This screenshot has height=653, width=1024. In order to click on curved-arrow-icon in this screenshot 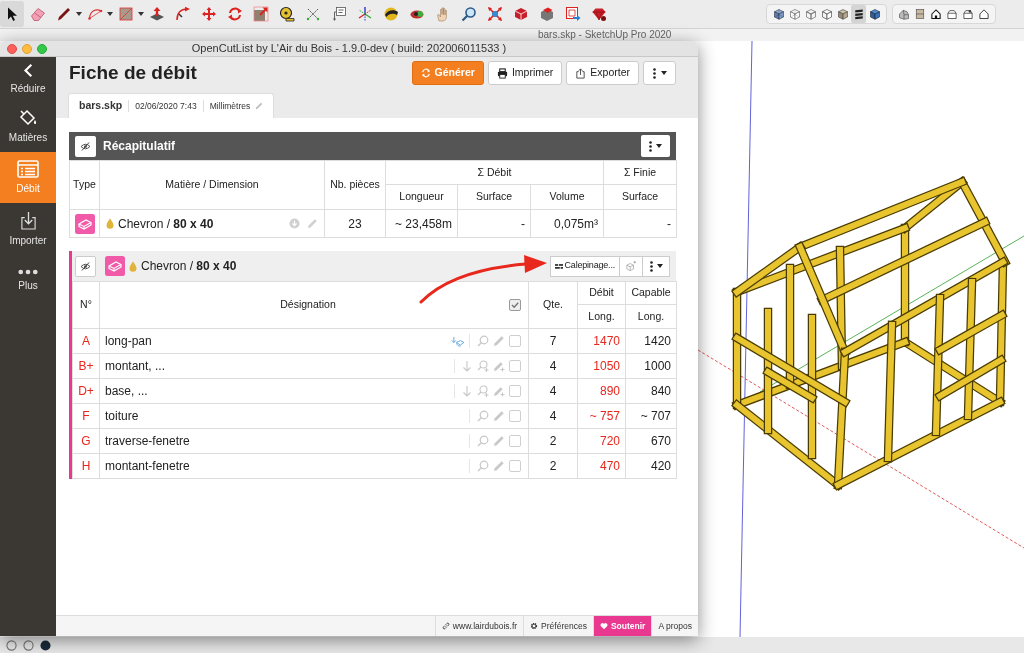, I will do `click(183, 14)`.